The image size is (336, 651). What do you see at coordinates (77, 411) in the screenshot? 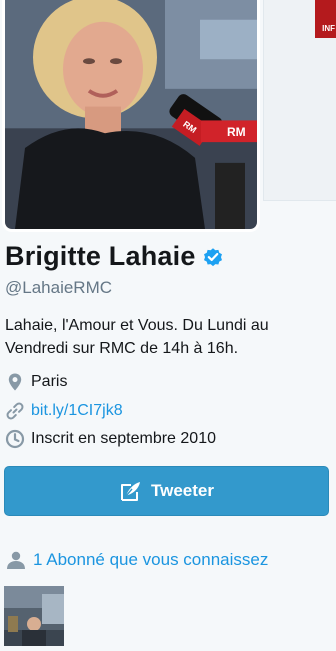
I see `url-link: bit.ly/1CI7jk8` at bounding box center [77, 411].